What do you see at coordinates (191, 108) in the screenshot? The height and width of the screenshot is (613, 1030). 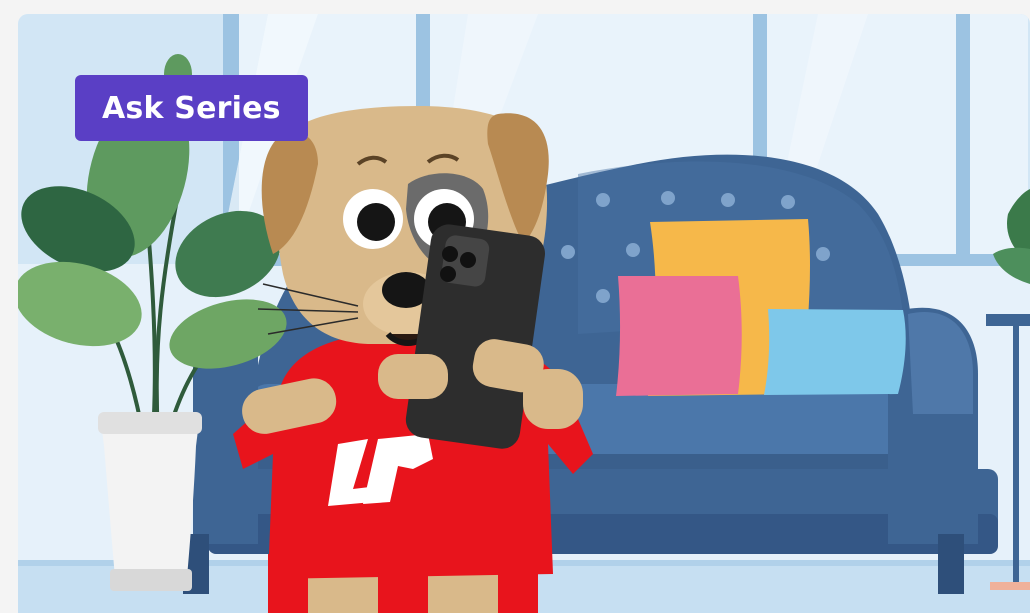 I see `ask-series-badge: Ask Series` at bounding box center [191, 108].